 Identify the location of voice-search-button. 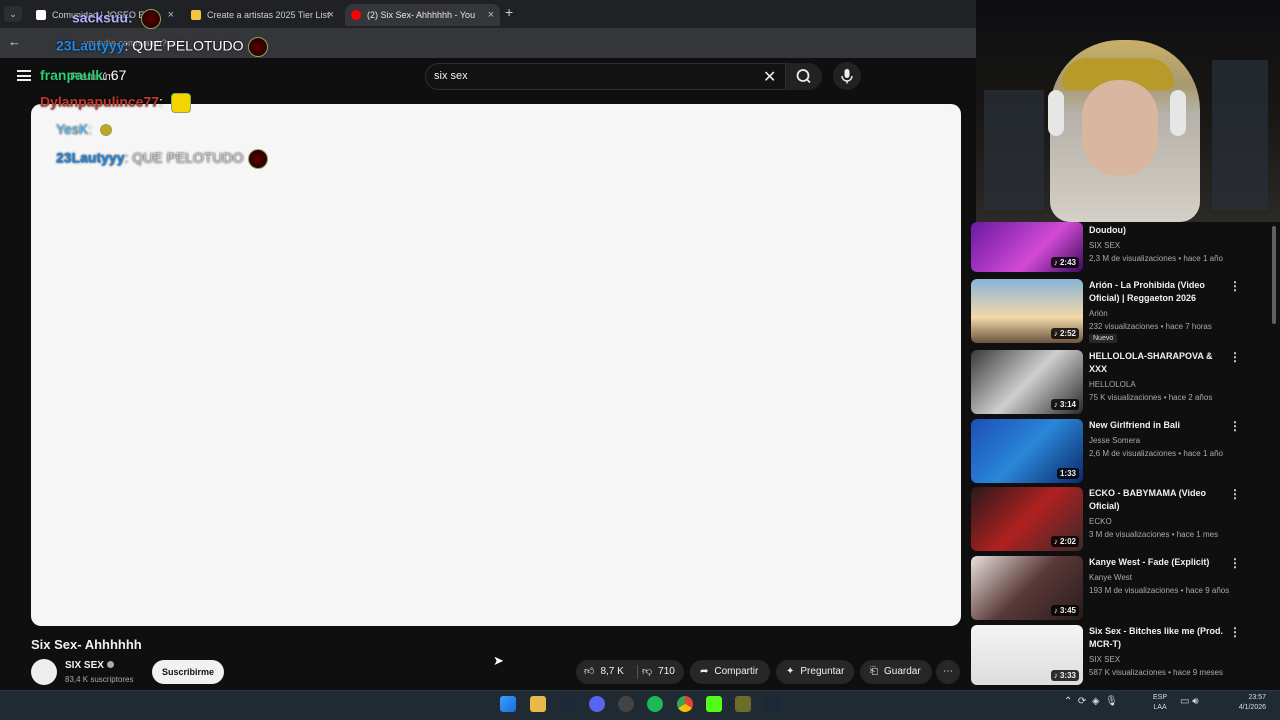
(847, 76).